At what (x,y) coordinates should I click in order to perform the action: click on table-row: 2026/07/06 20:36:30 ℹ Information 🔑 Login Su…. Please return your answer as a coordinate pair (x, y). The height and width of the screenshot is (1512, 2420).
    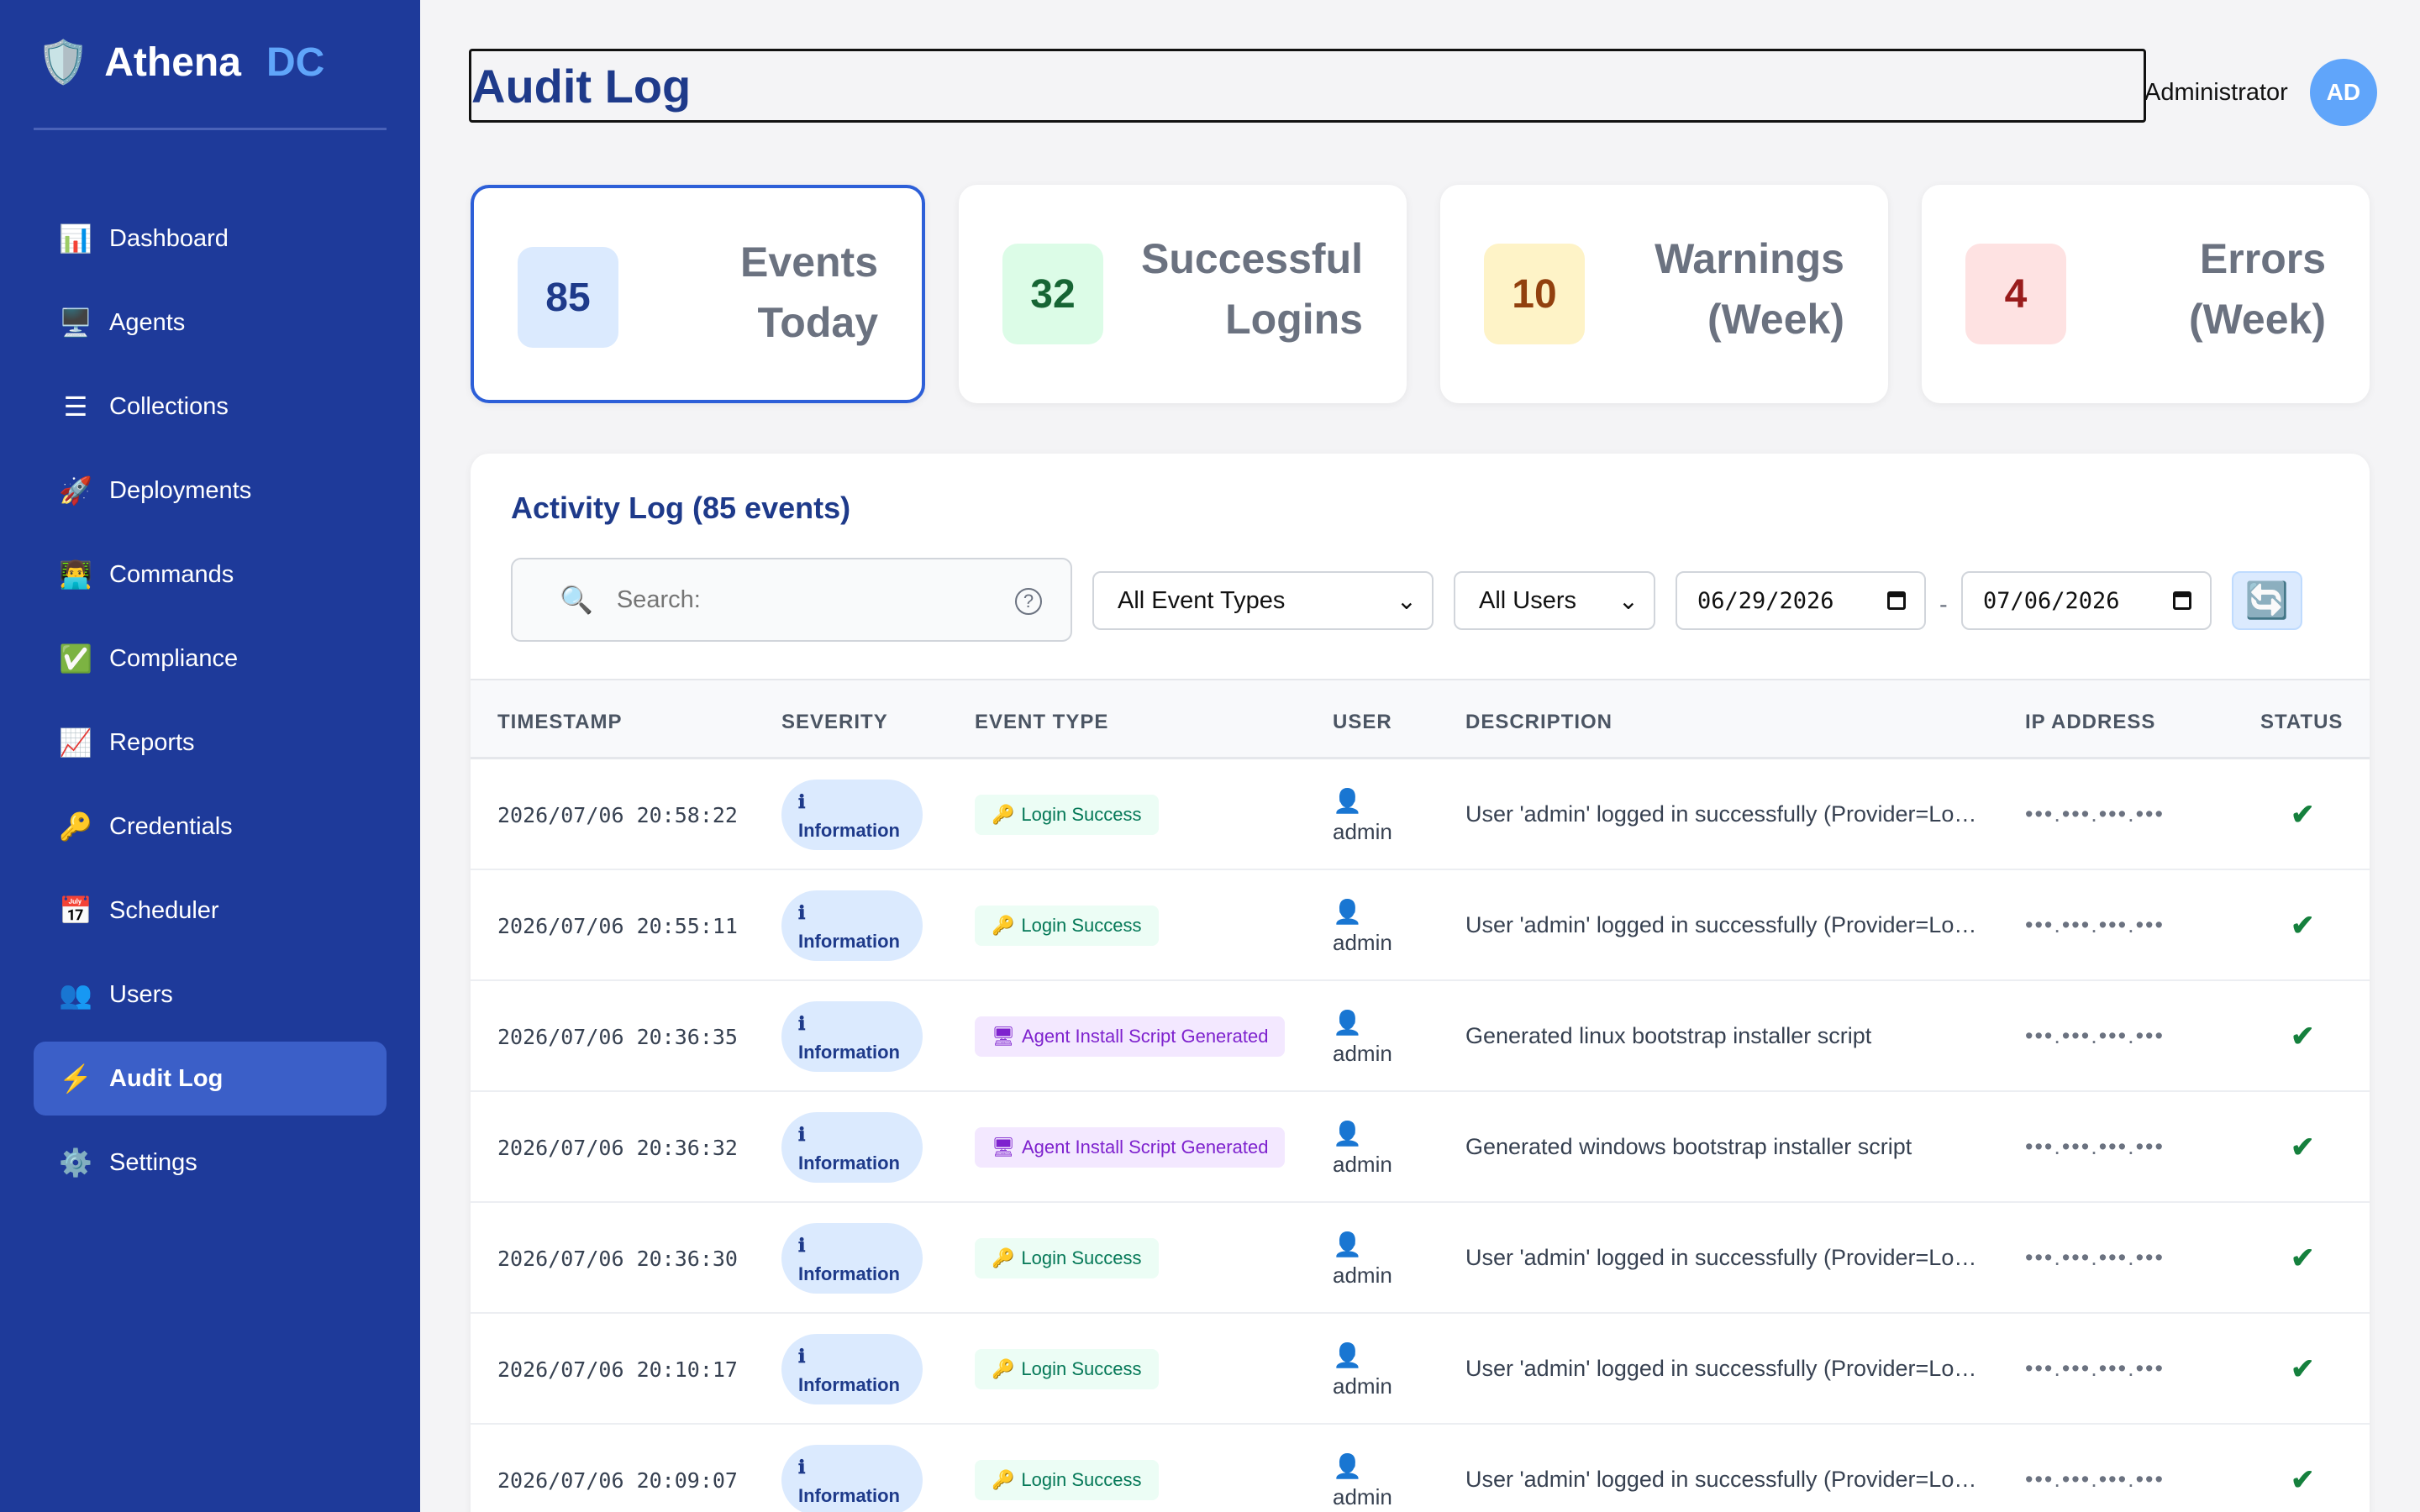
    Looking at the image, I should click on (1420, 1258).